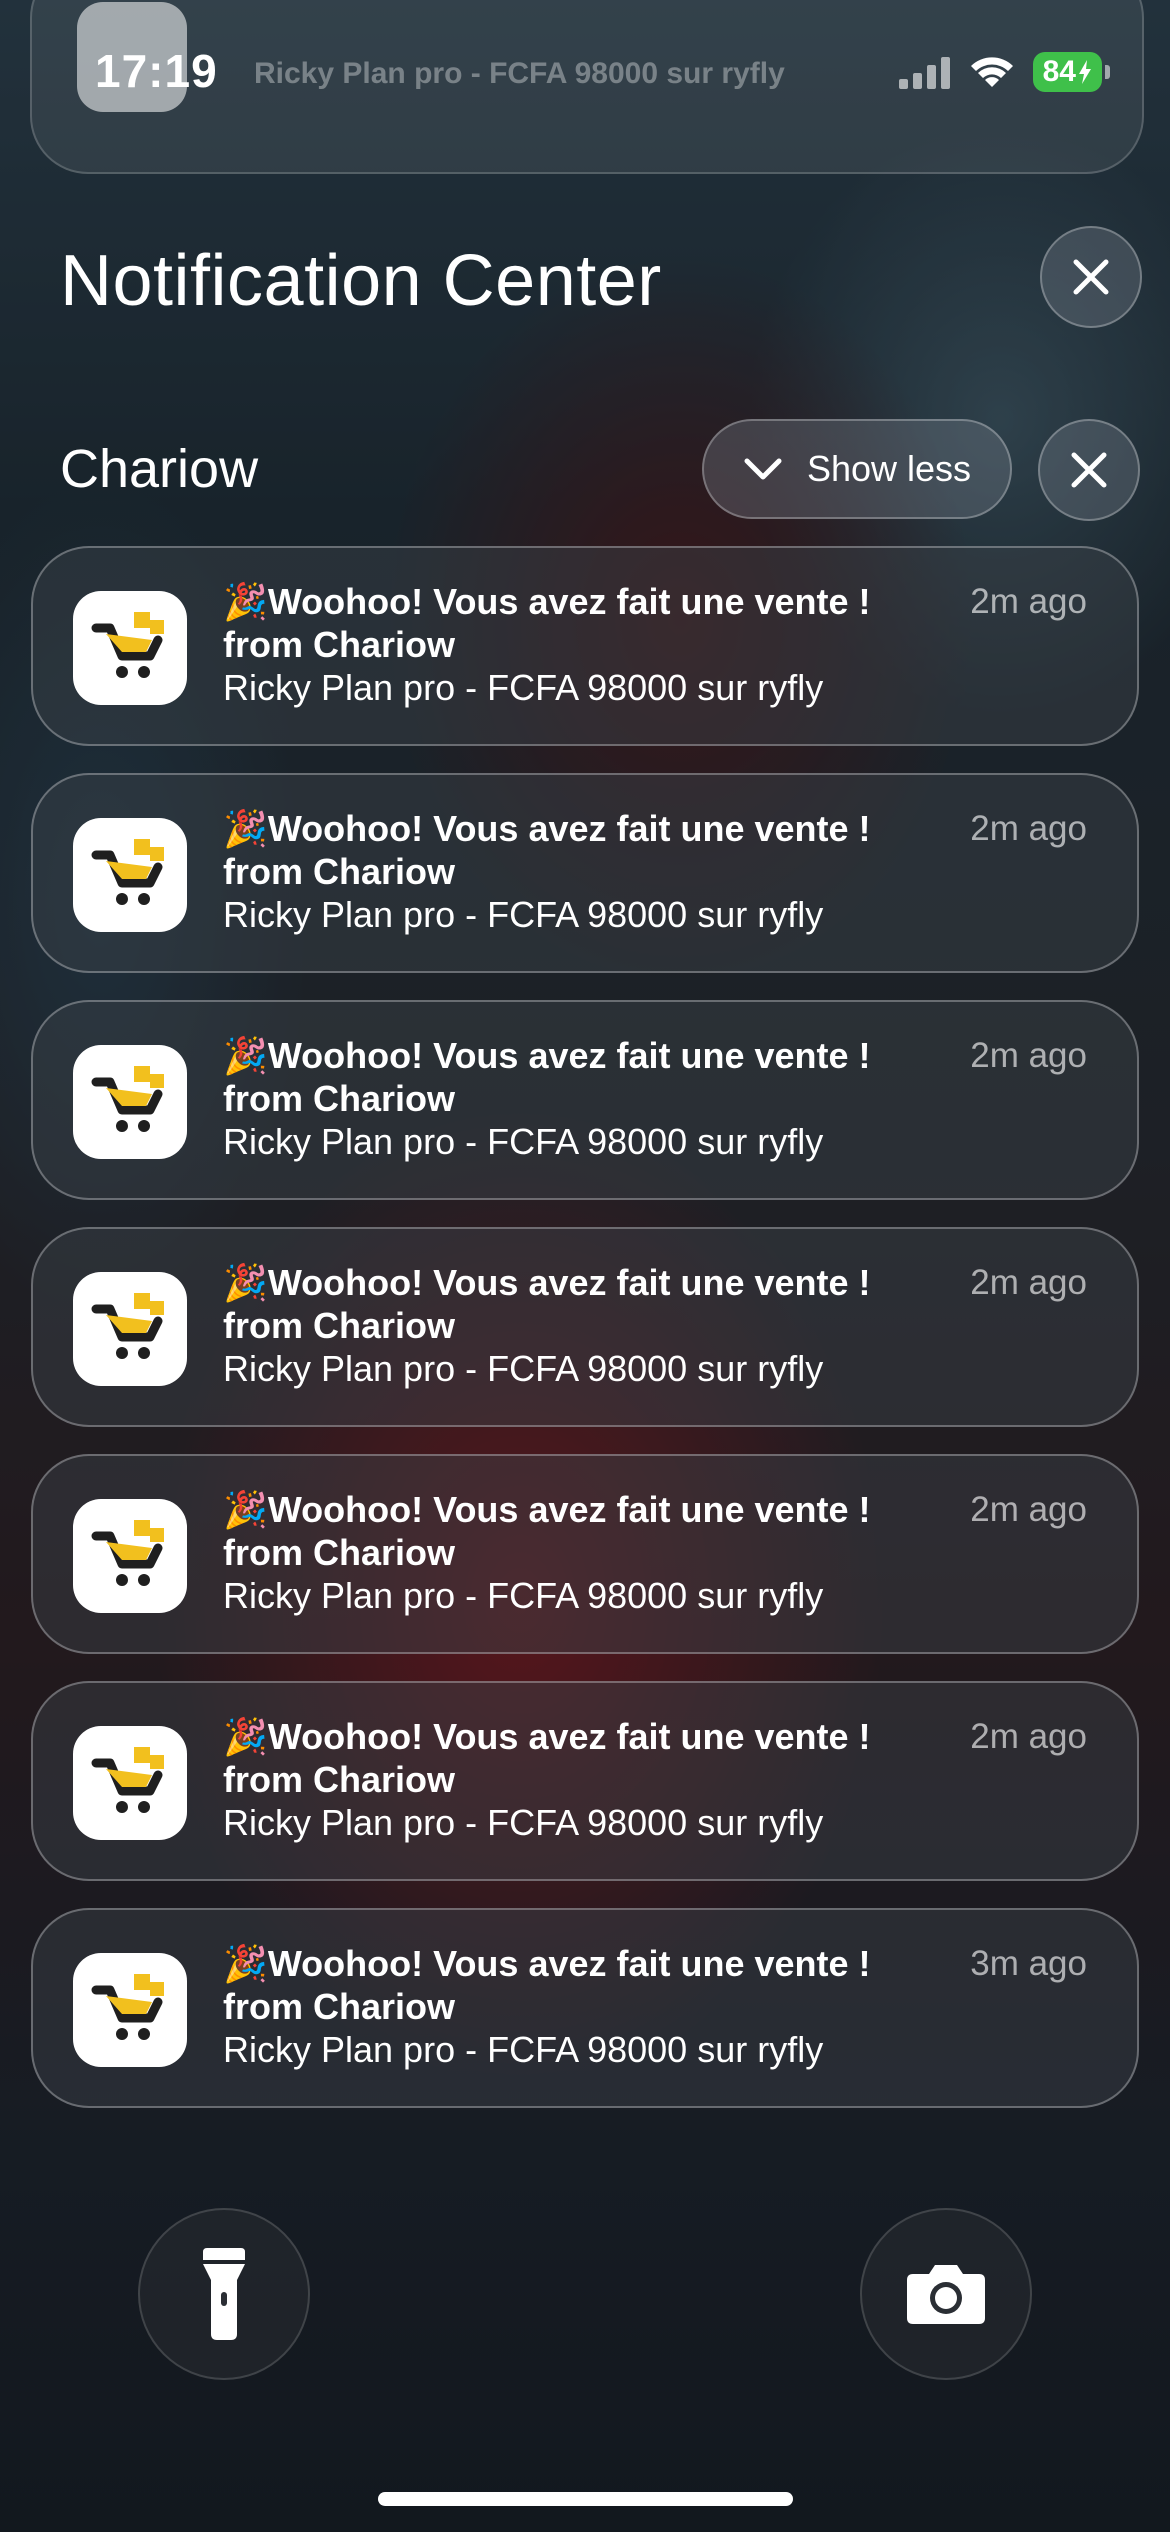 The height and width of the screenshot is (2532, 1170). Describe the element at coordinates (159, 469) in the screenshot. I see `group-app-name: Chariow` at that location.